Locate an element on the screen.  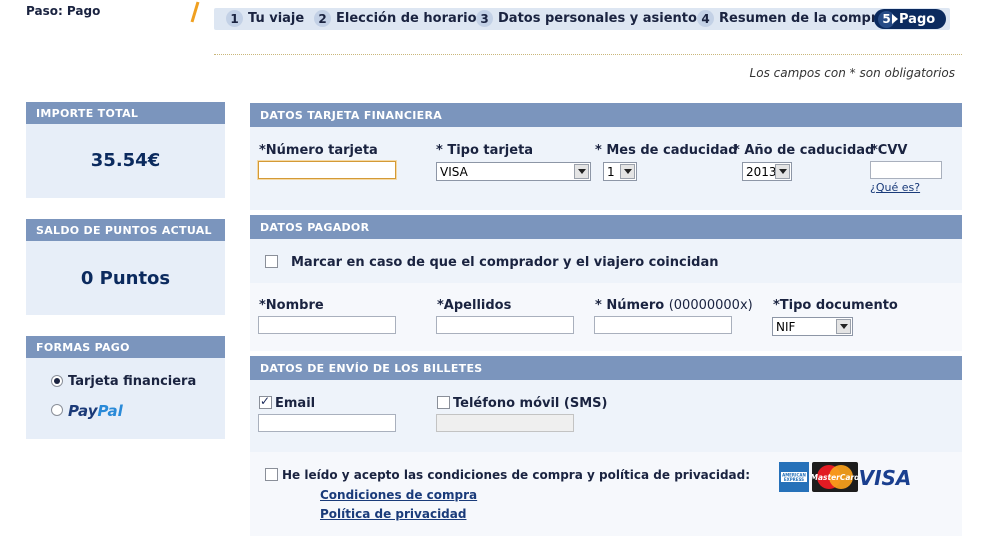
step-number: 3 is located at coordinates (484, 18).